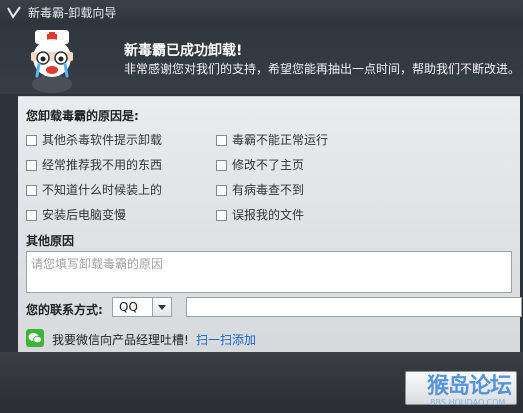  What do you see at coordinates (269, 272) in the screenshot?
I see `other-reason-textarea: 请您填写卸载毒霸的原因` at bounding box center [269, 272].